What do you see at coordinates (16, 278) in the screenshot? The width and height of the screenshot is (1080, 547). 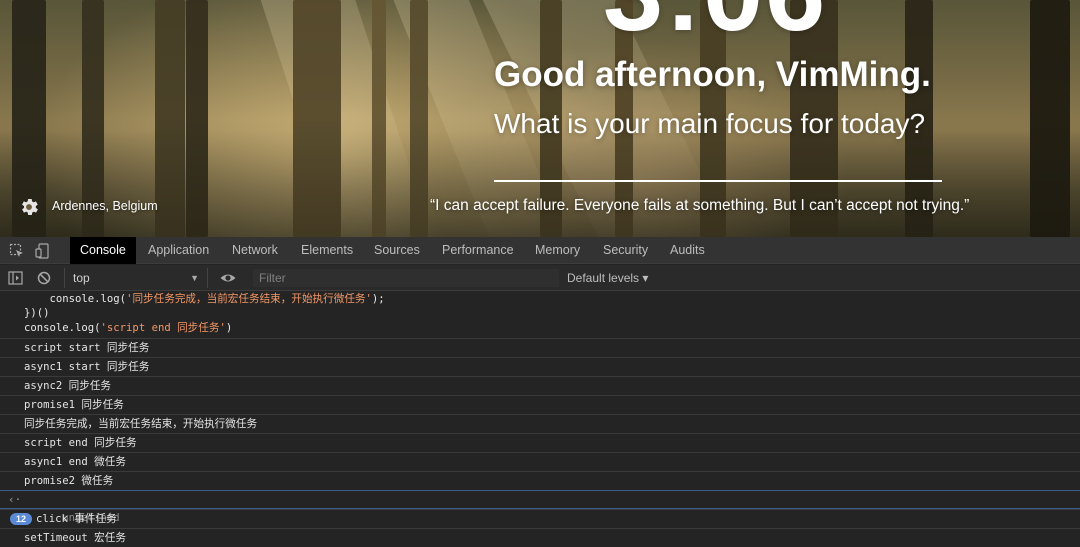 I see `show-sidebar-icon` at bounding box center [16, 278].